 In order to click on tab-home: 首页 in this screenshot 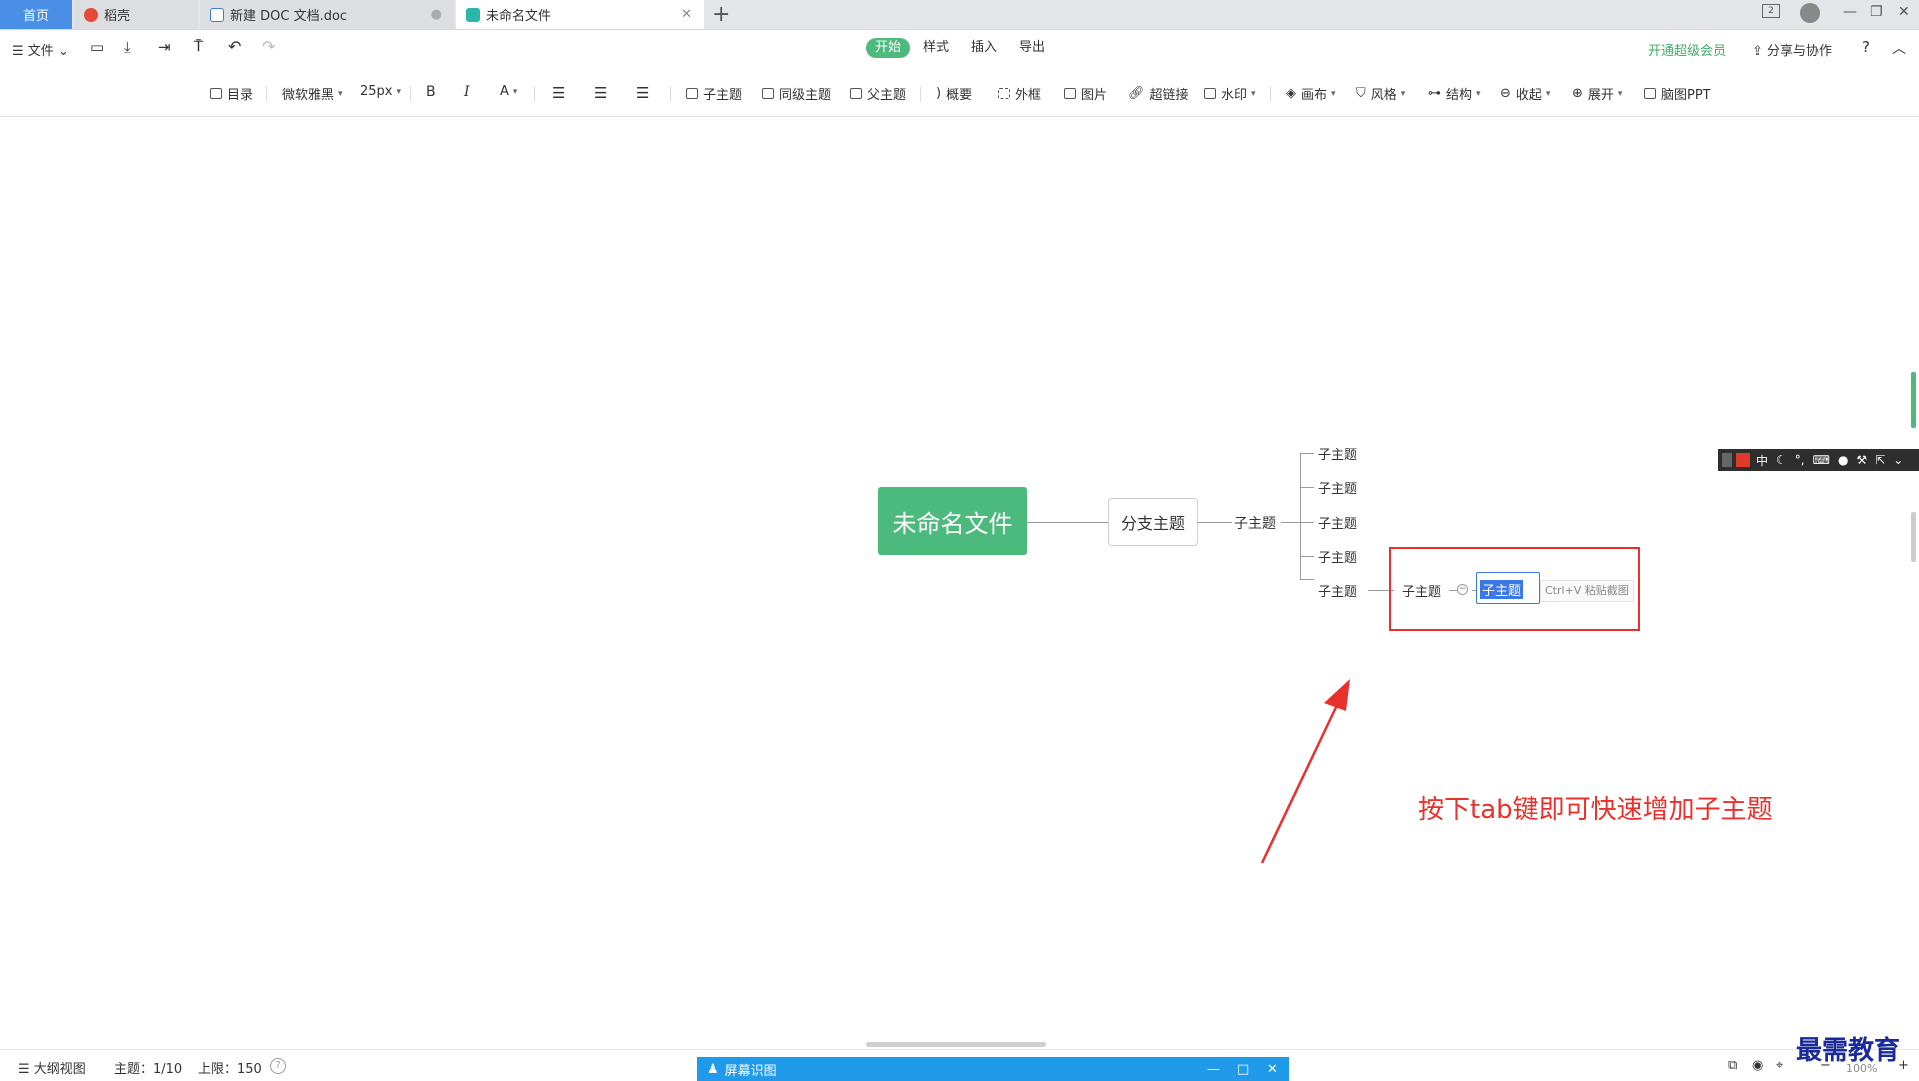, I will do `click(36, 14)`.